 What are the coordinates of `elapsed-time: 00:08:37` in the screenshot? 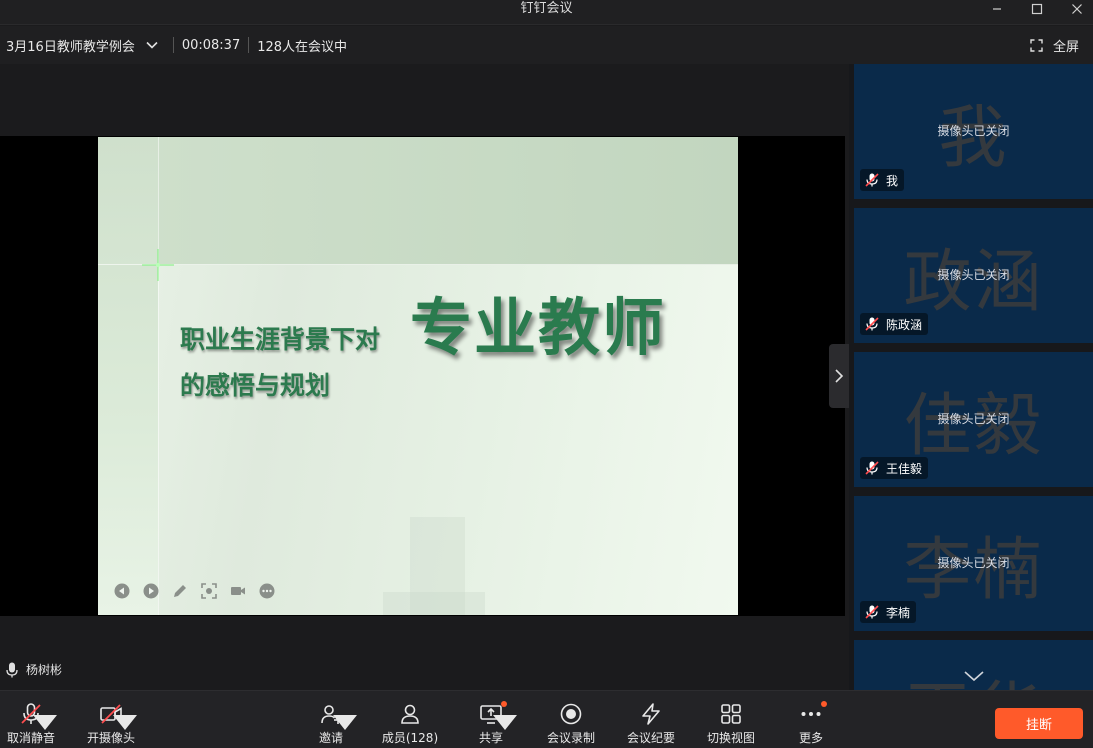 It's located at (211, 45).